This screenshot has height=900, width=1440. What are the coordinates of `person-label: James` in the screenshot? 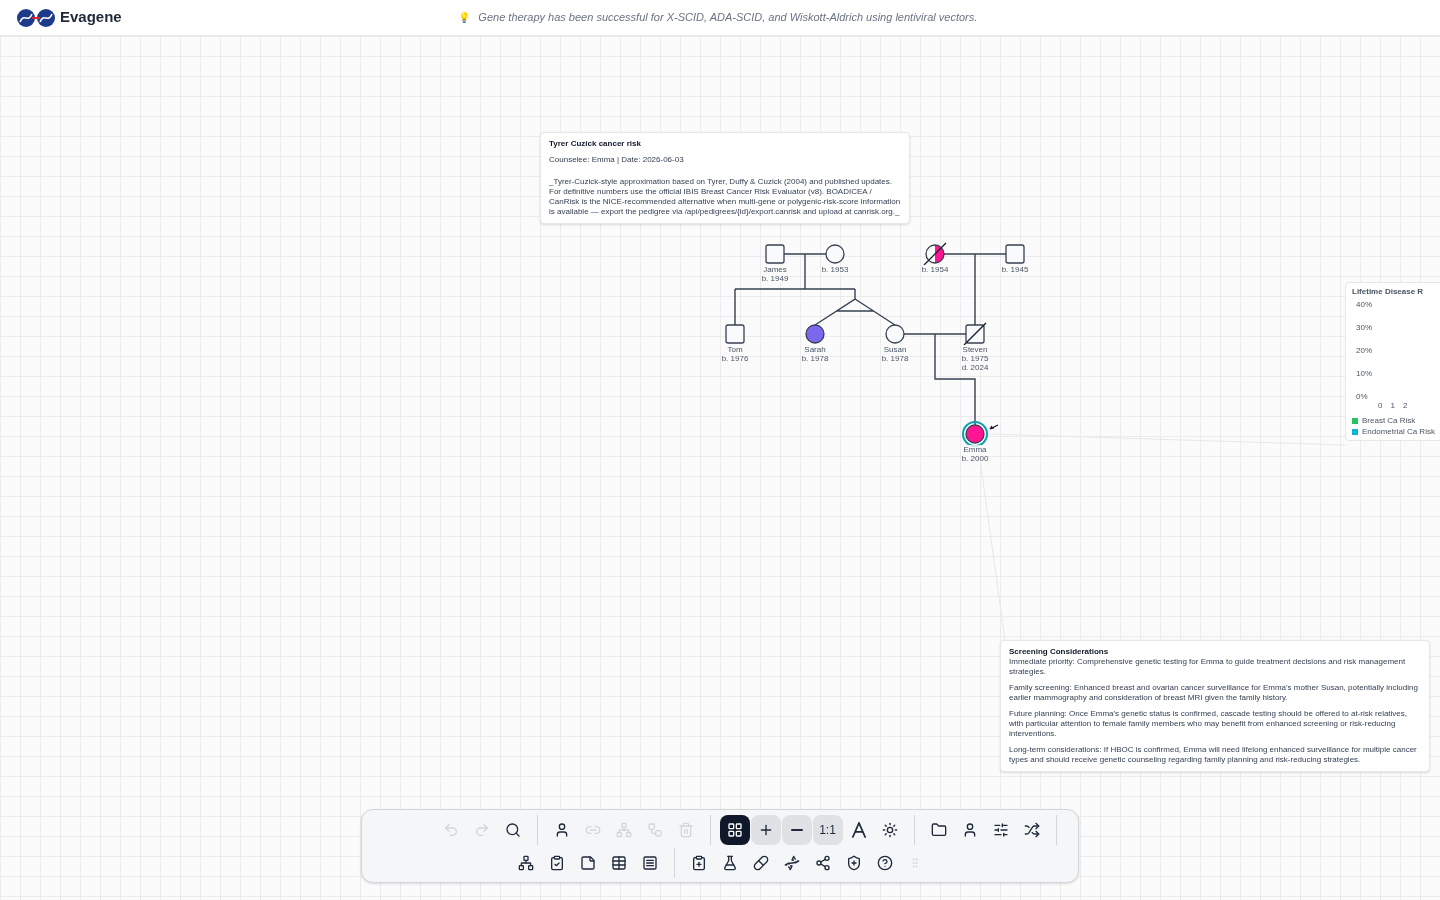 It's located at (775, 269).